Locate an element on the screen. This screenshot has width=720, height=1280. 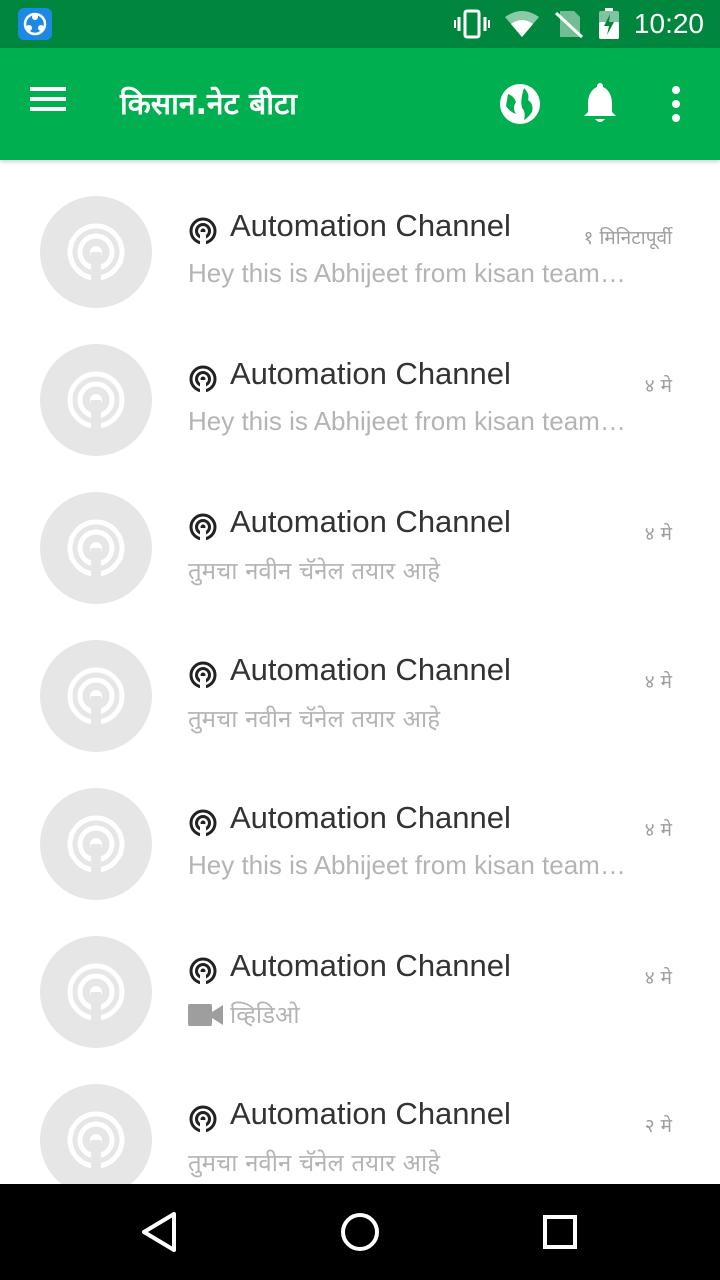
bell-icon is located at coordinates (600, 104).